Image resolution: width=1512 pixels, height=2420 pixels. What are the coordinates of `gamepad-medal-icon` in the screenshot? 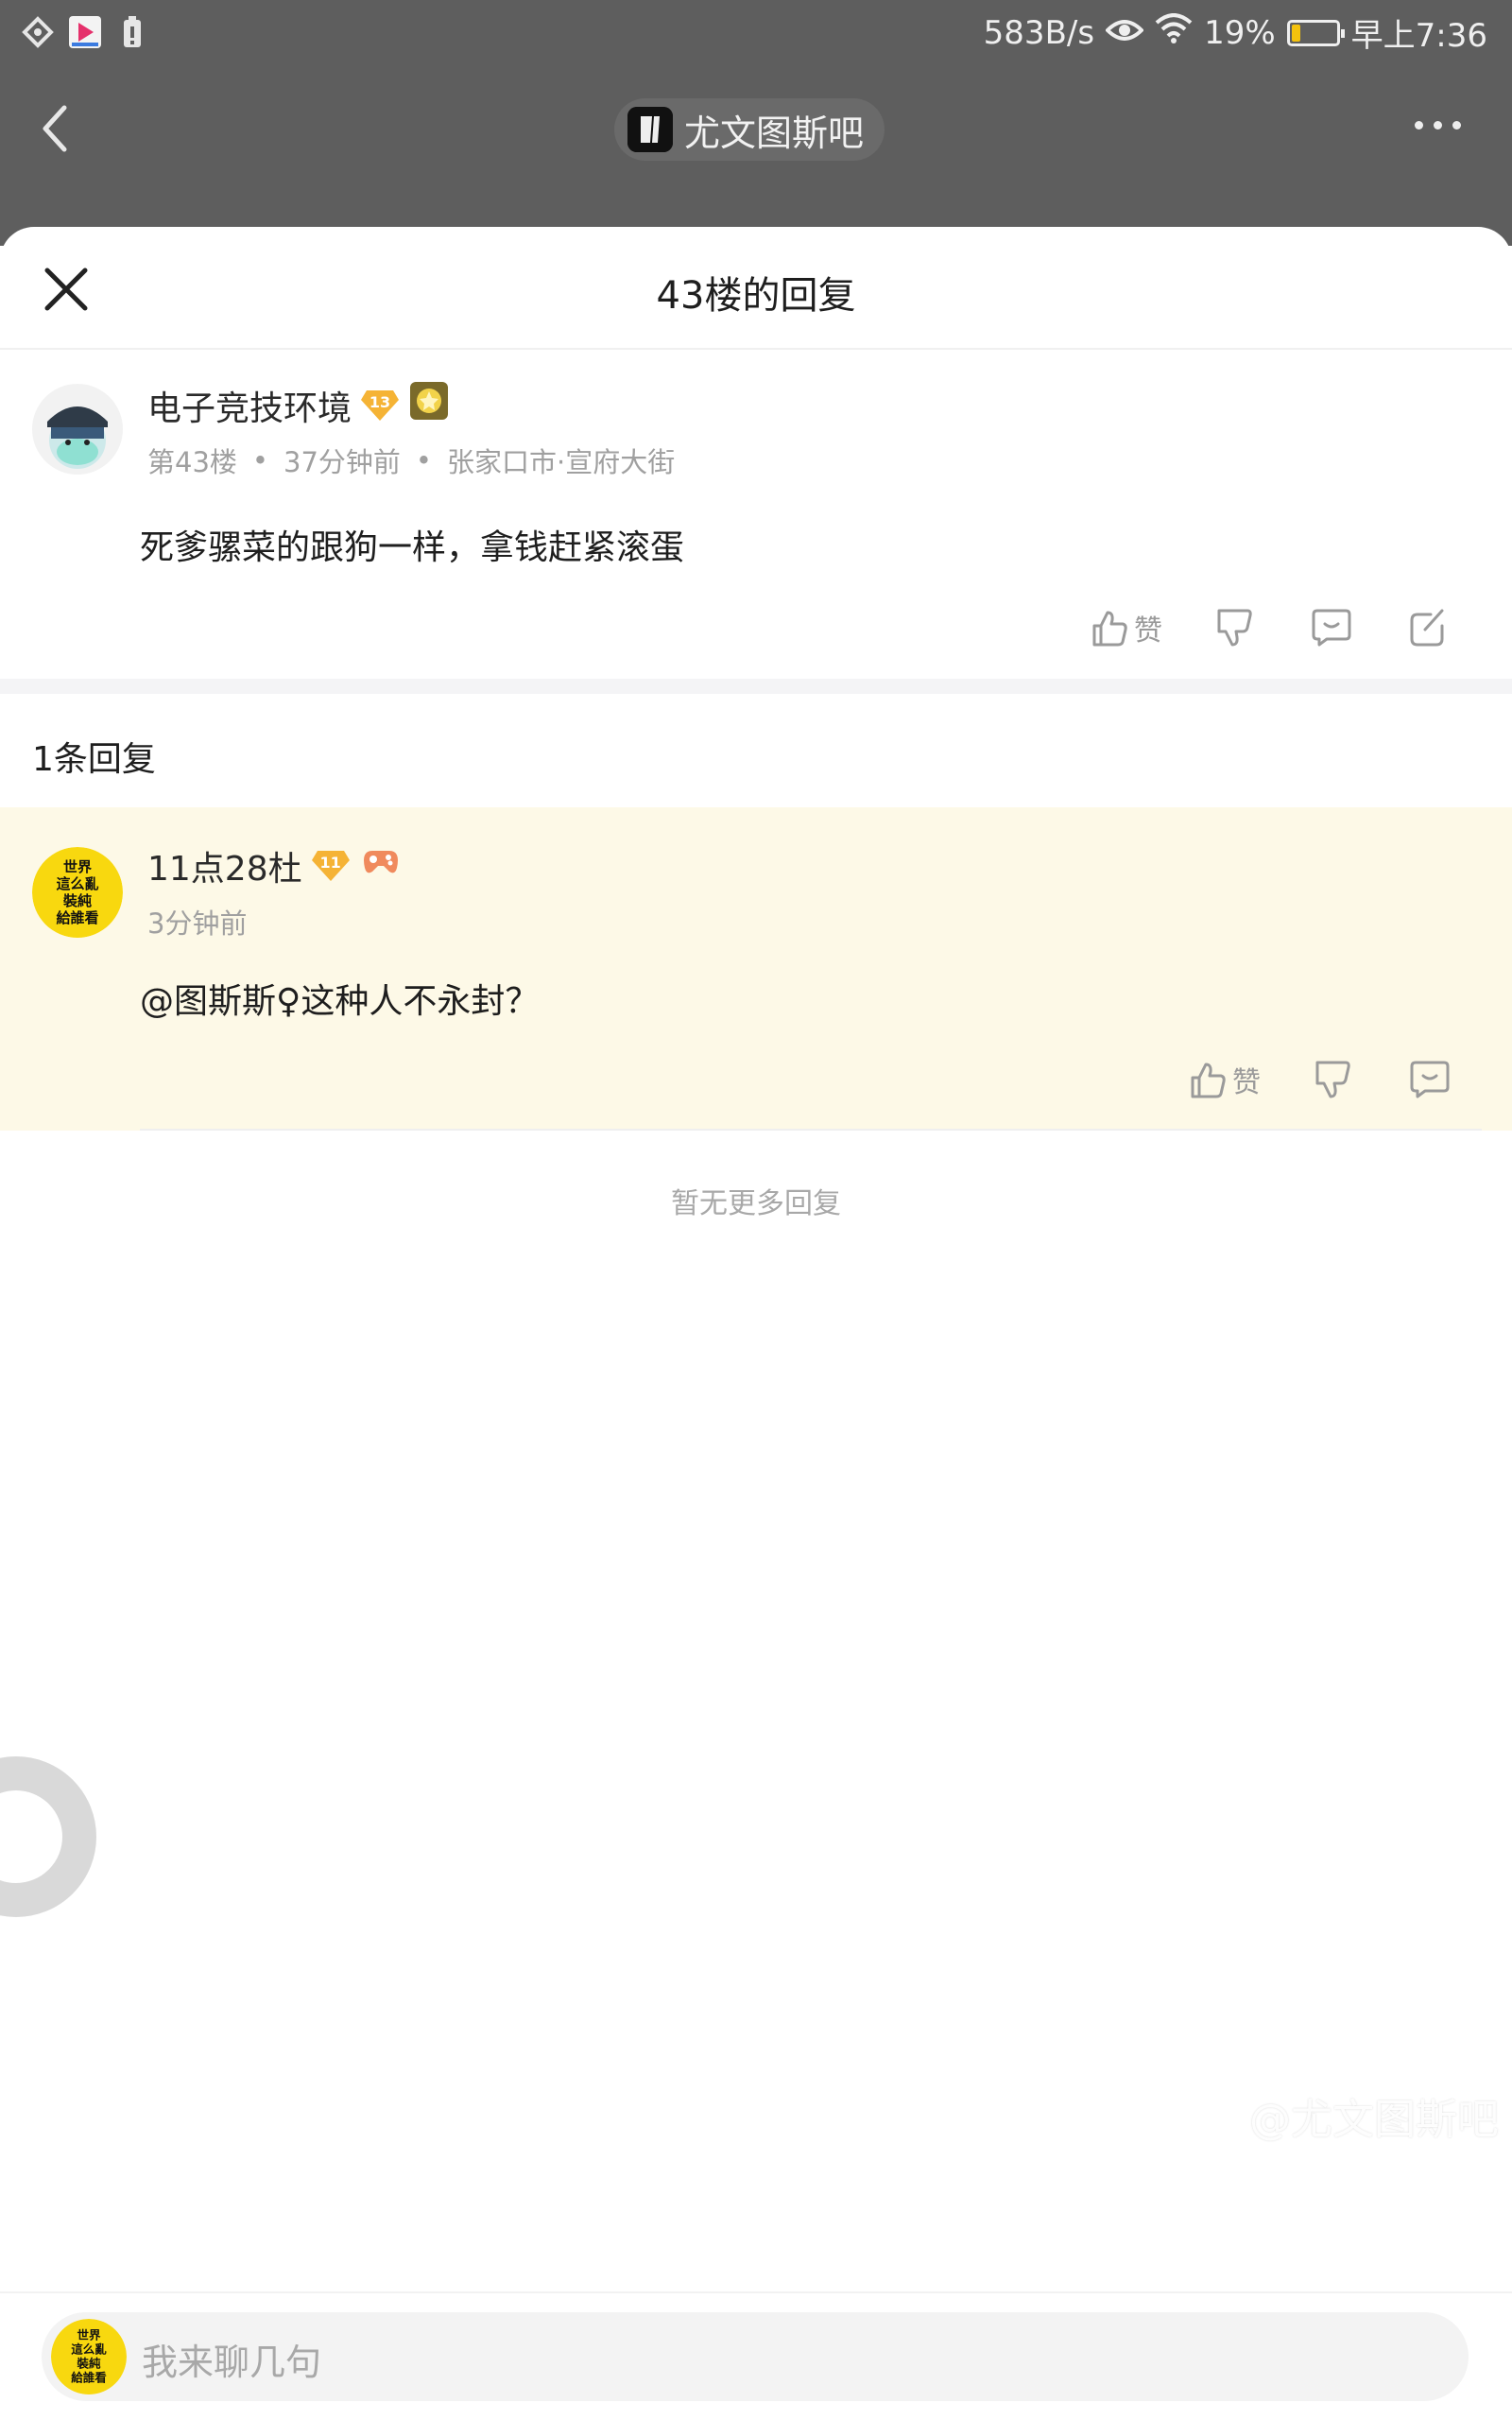 It's located at (381, 866).